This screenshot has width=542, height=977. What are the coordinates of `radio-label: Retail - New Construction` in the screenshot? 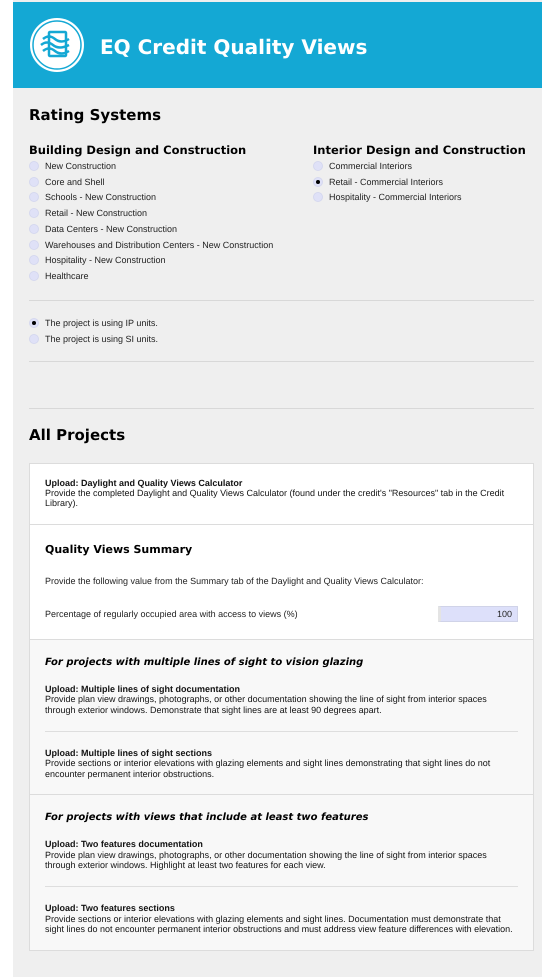 It's located at (96, 213).